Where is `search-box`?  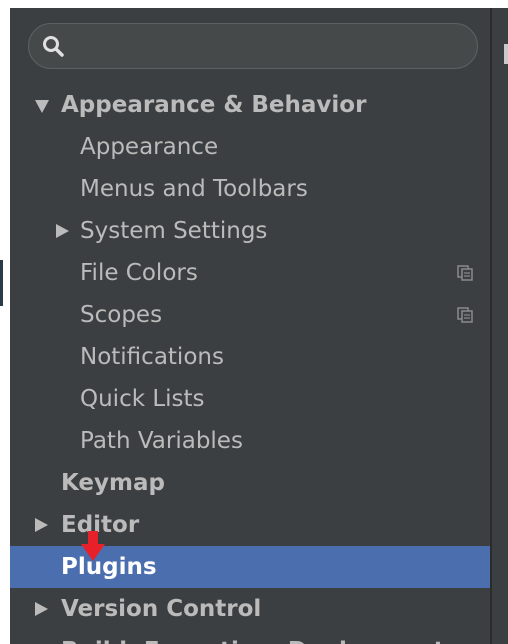 search-box is located at coordinates (253, 46).